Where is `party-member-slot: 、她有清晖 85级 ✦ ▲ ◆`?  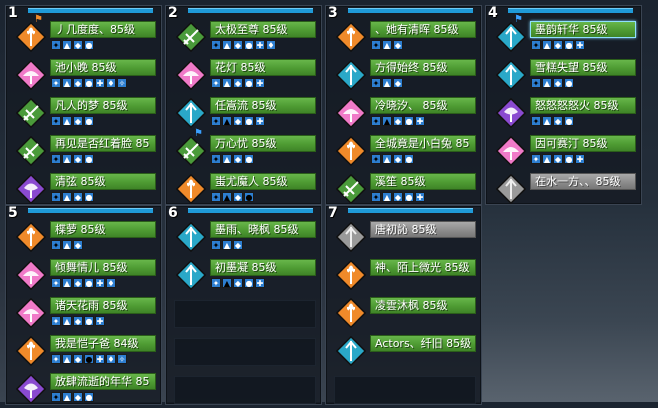
party-member-slot: 、她有清晖 85级 ✦ ▲ ◆ is located at coordinates (403, 37).